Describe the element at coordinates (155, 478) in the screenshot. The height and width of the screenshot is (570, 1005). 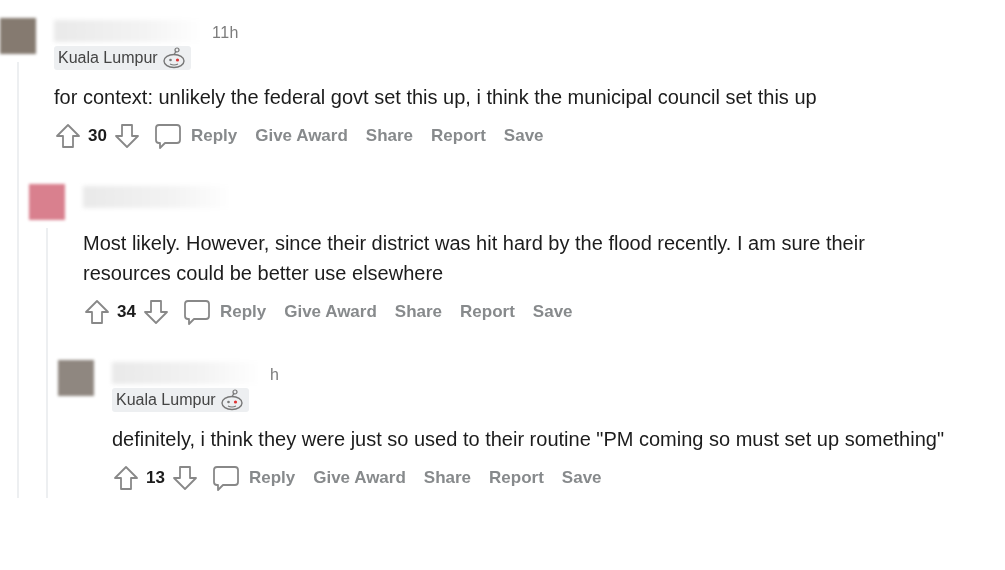
I see `vote-count: 13` at that location.